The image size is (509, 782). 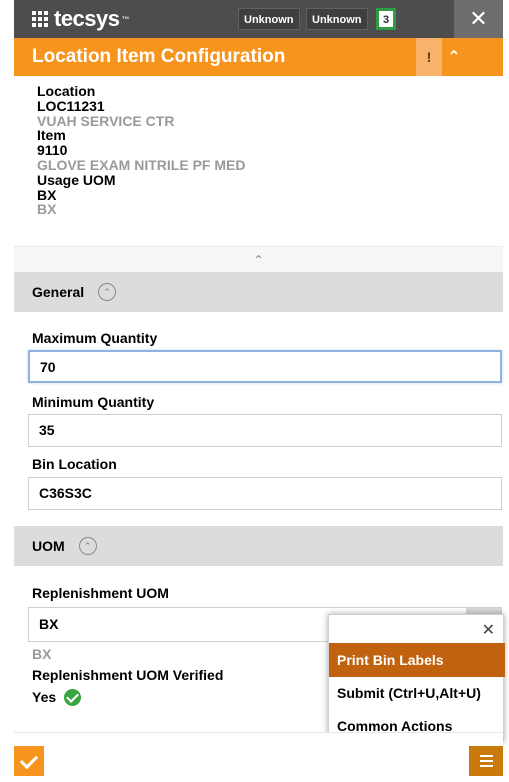 I want to click on uom-section-title: UOM, so click(x=48, y=546).